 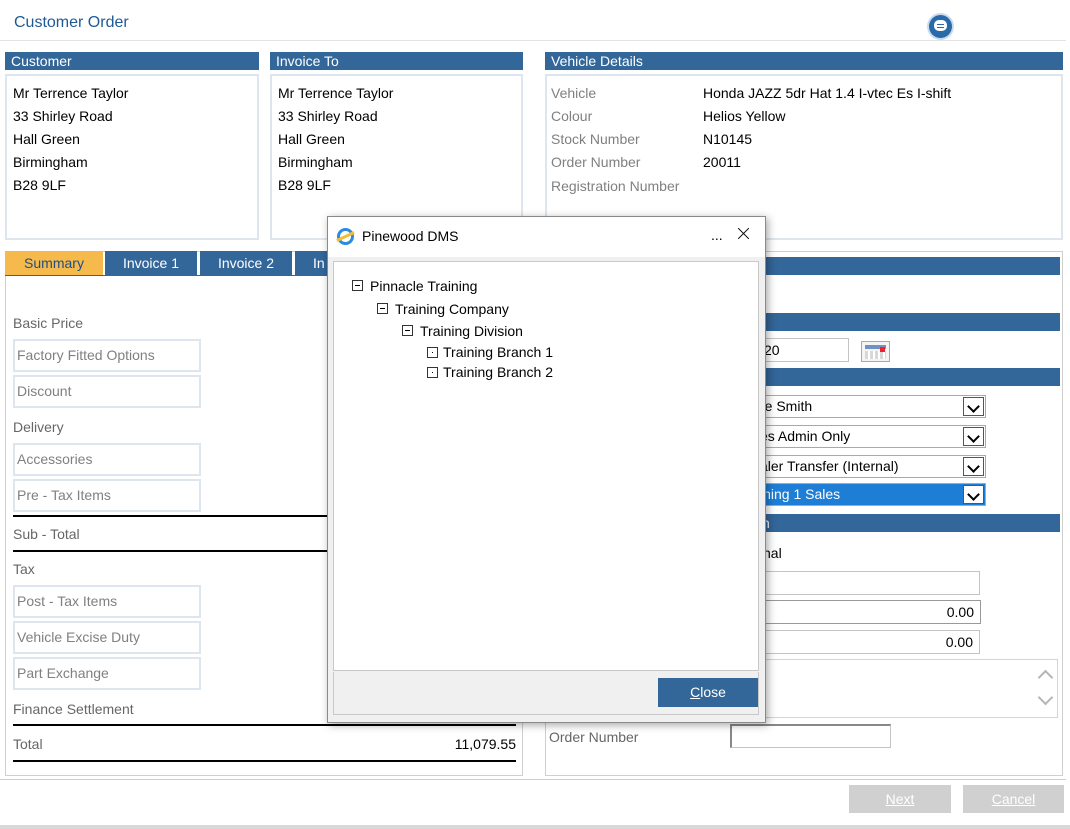 What do you see at coordinates (54, 263) in the screenshot?
I see `tab-summary: Summary` at bounding box center [54, 263].